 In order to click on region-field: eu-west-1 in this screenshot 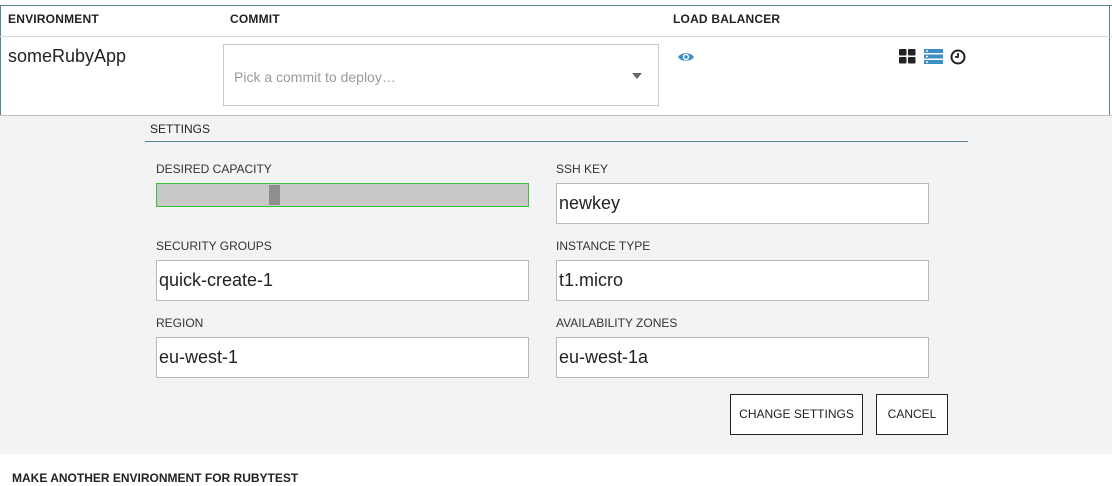, I will do `click(342, 357)`.